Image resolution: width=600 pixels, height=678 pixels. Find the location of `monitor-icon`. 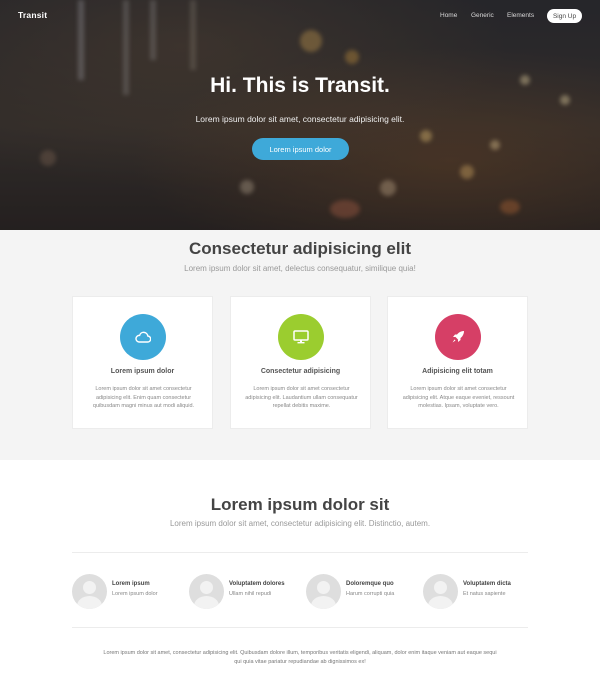

monitor-icon is located at coordinates (301, 337).